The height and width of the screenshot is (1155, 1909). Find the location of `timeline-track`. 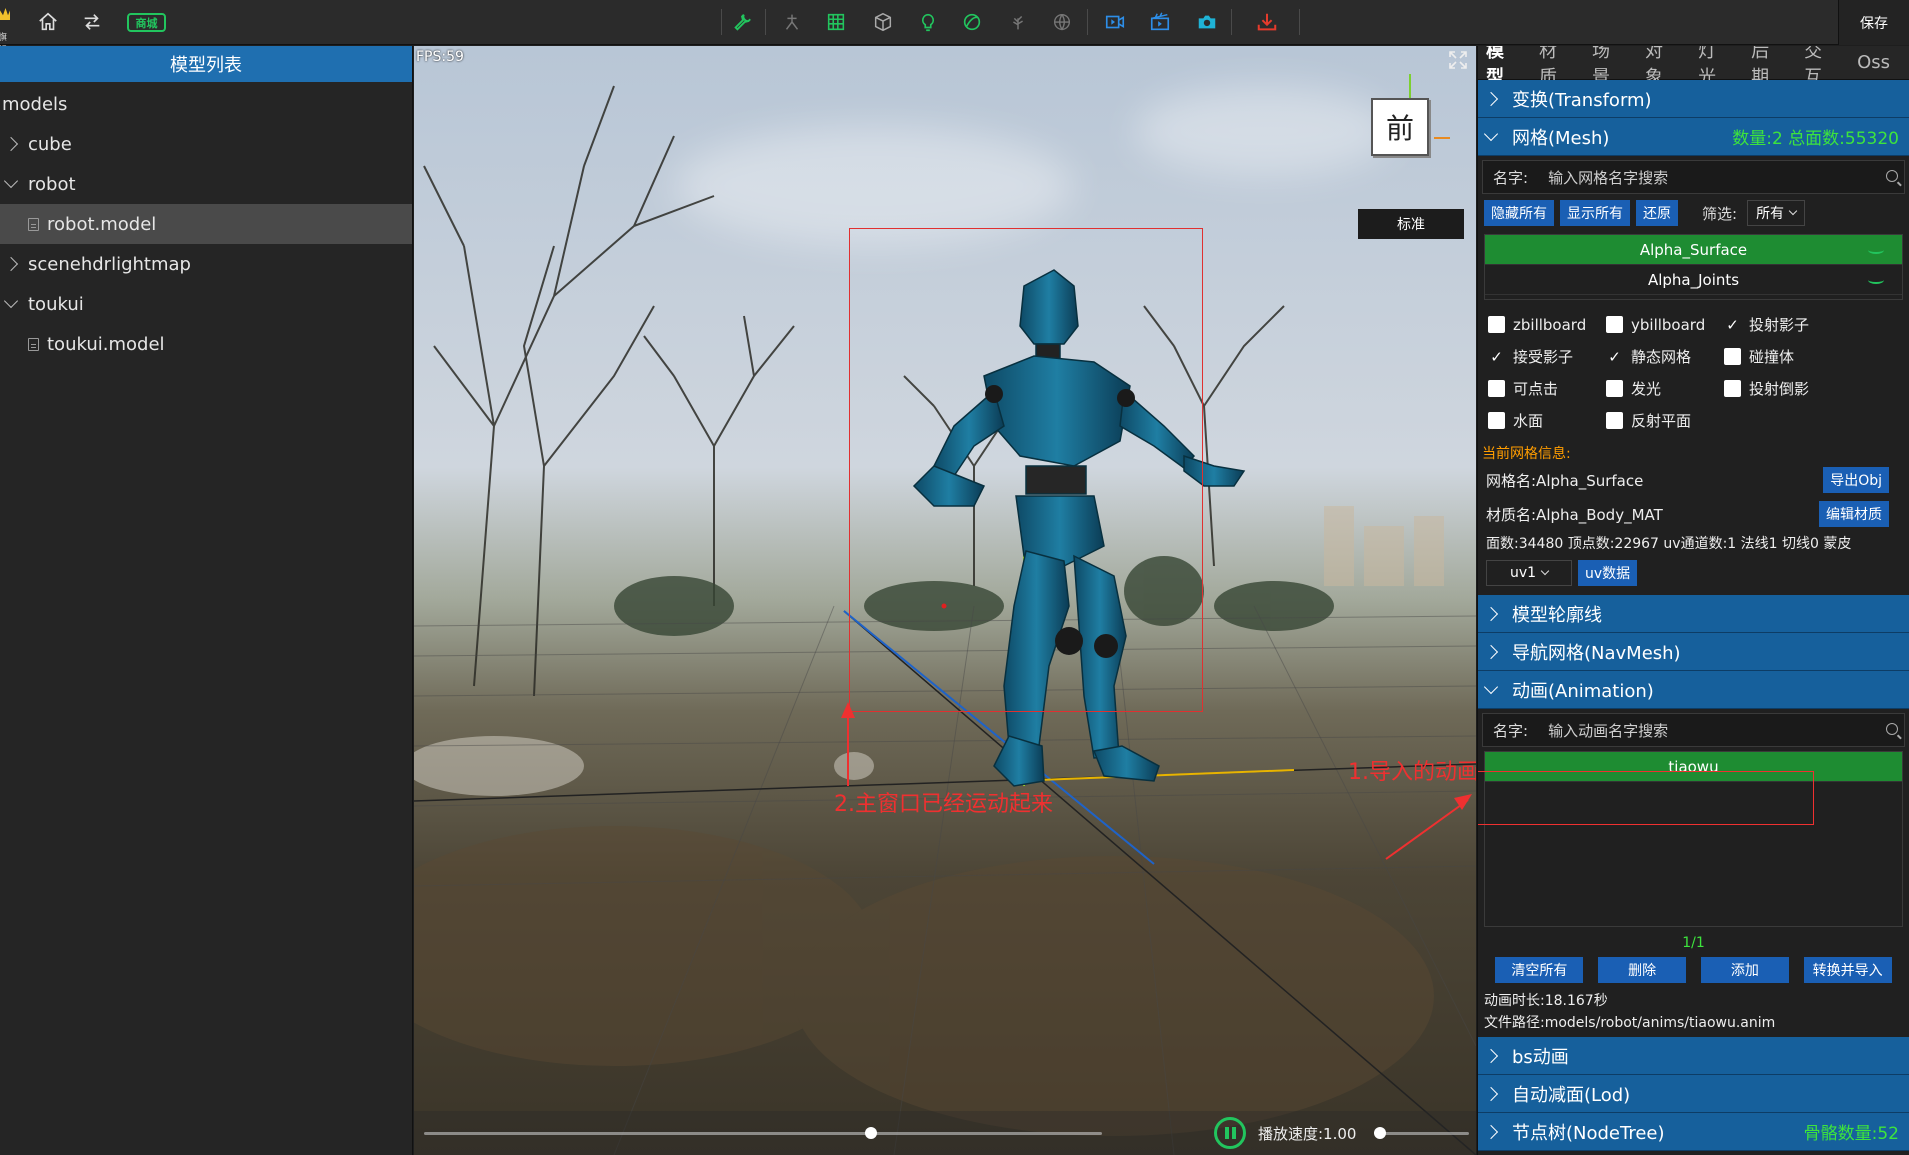

timeline-track is located at coordinates (763, 1133).